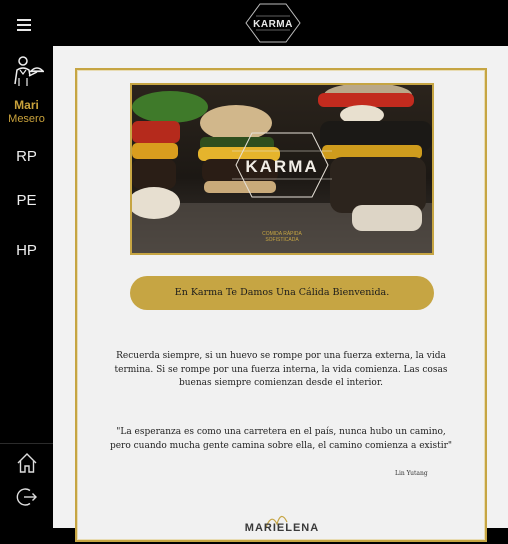 The image size is (508, 544). What do you see at coordinates (281, 166) in the screenshot?
I see `hero-brand: KARMA` at bounding box center [281, 166].